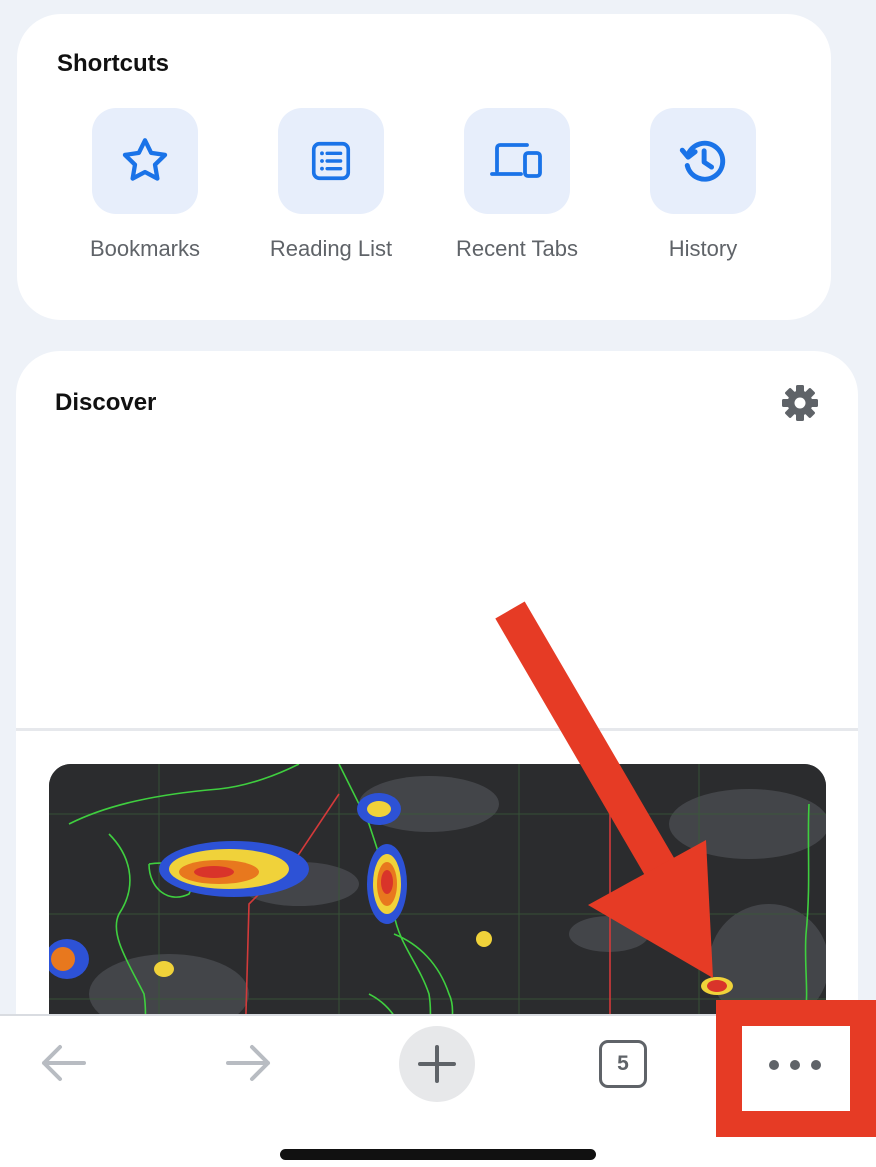 This screenshot has width=876, height=1167. I want to click on bookmarks-tile, so click(145, 161).